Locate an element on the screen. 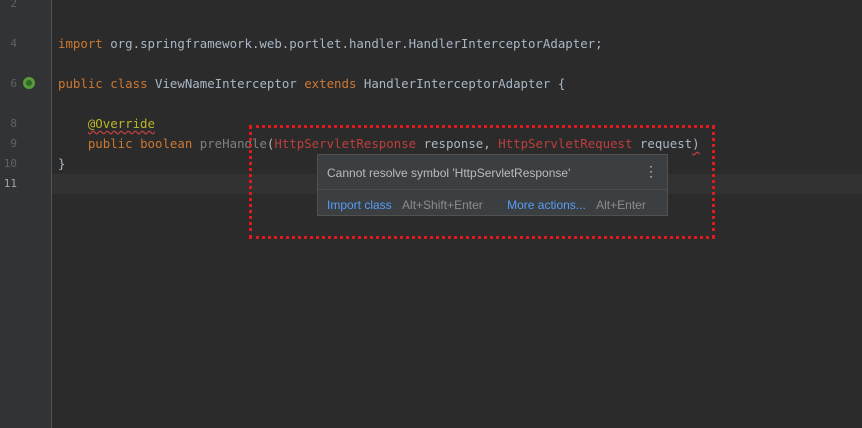 This screenshot has height=428, width=862. class-name: ViewNameInterceptor is located at coordinates (226, 83).